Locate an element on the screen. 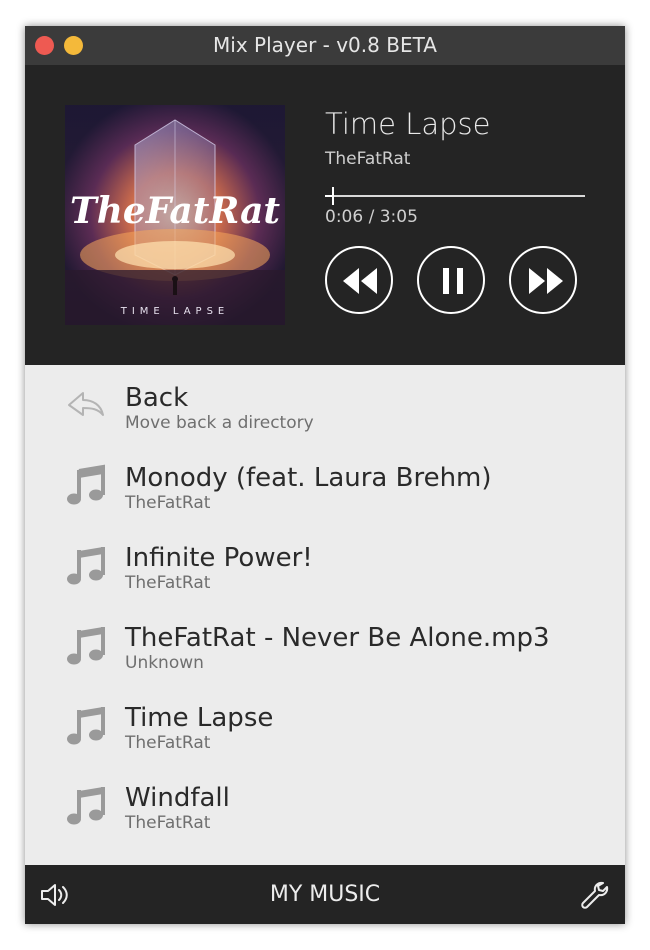 This screenshot has width=650, height=950. list-item-title: Infinite Power! is located at coordinates (219, 558).